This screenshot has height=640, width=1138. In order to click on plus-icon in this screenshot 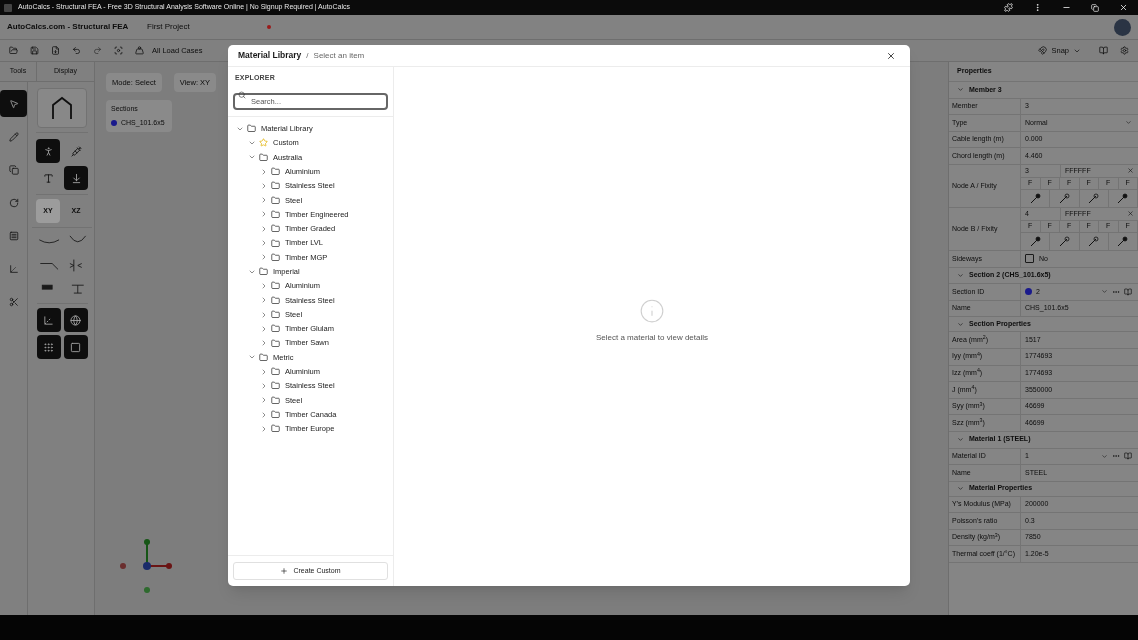, I will do `click(284, 571)`.